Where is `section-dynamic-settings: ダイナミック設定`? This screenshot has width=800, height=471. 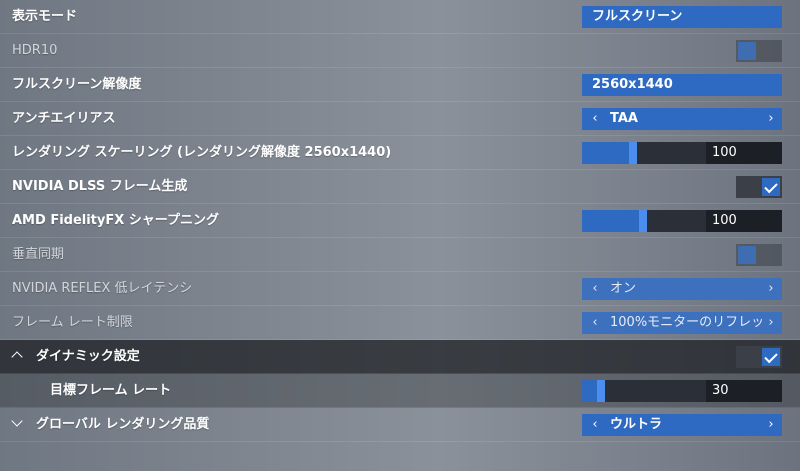
section-dynamic-settings: ダイナミック設定 is located at coordinates (400, 357).